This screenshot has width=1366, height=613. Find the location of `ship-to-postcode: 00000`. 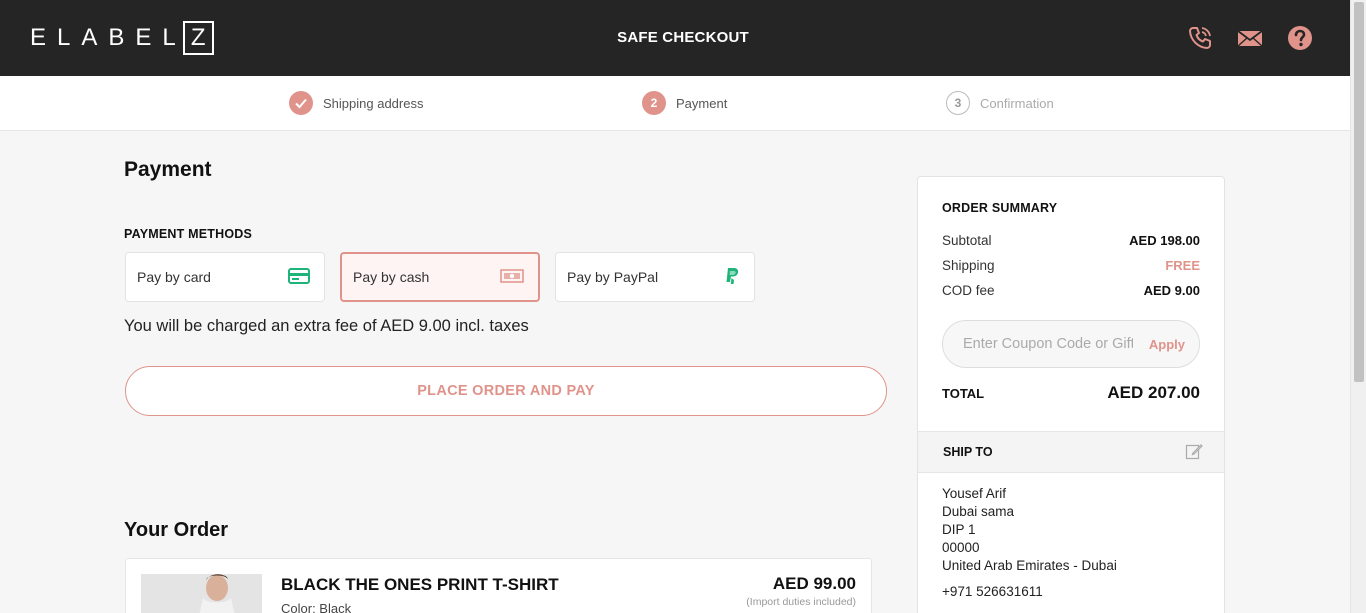

ship-to-postcode: 00000 is located at coordinates (961, 547).